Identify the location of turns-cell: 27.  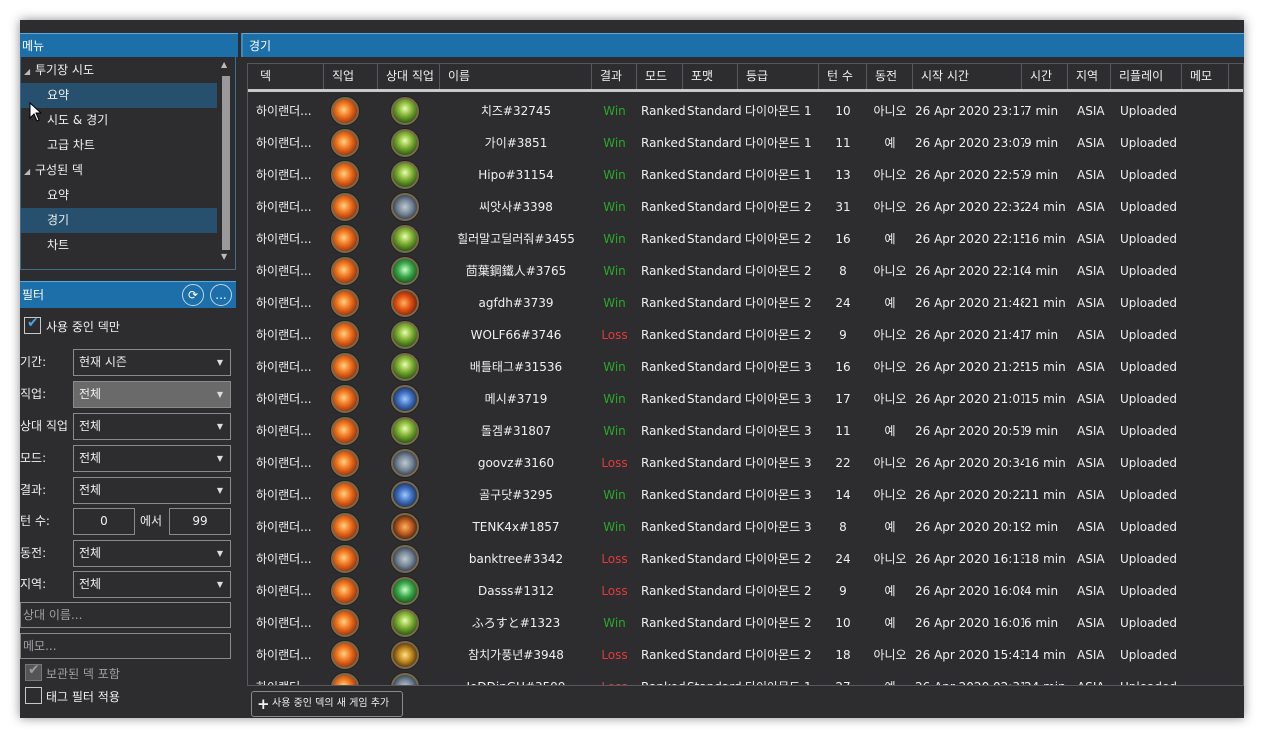
(843, 678).